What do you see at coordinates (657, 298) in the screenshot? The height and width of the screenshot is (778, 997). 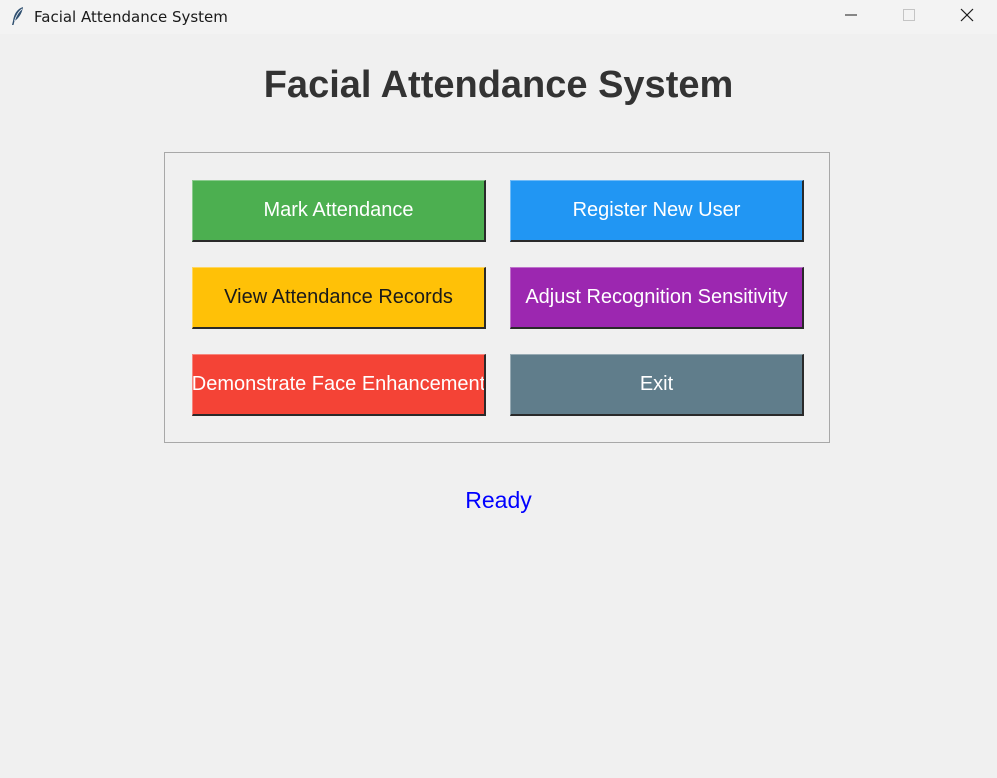 I see `adjust-recognition-sensitivity-button: Adjust Recognition Sensitivity` at bounding box center [657, 298].